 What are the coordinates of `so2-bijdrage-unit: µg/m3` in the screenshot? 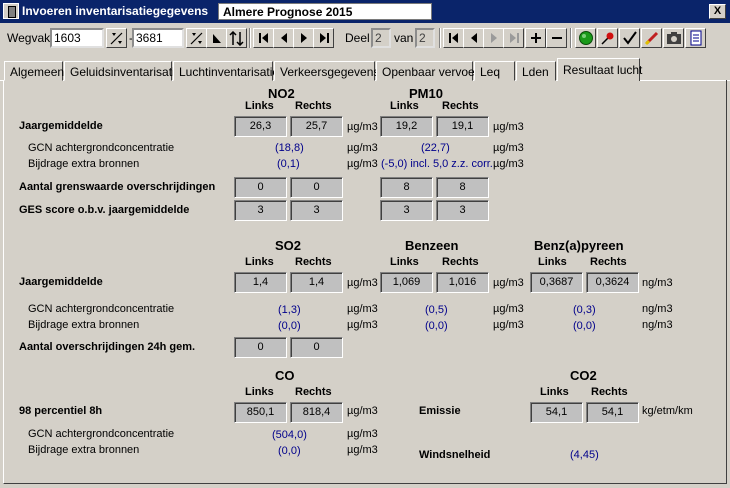 It's located at (362, 325).